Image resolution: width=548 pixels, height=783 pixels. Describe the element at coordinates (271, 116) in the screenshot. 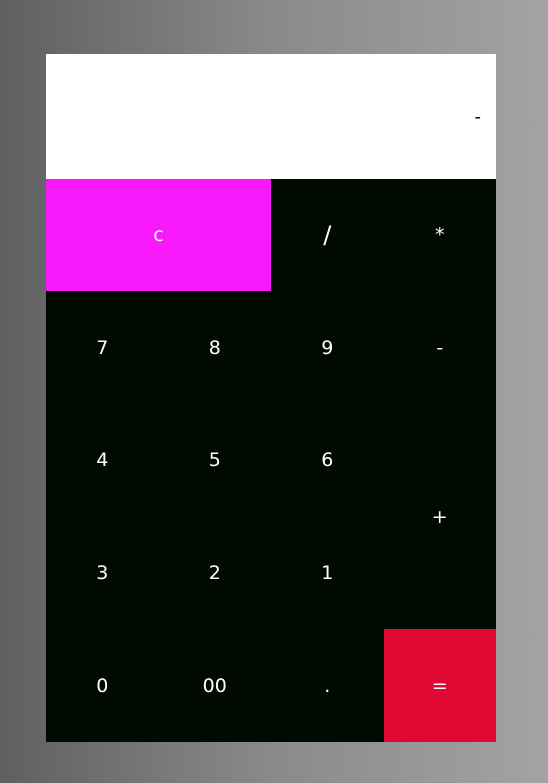

I see `display-panel: -` at that location.